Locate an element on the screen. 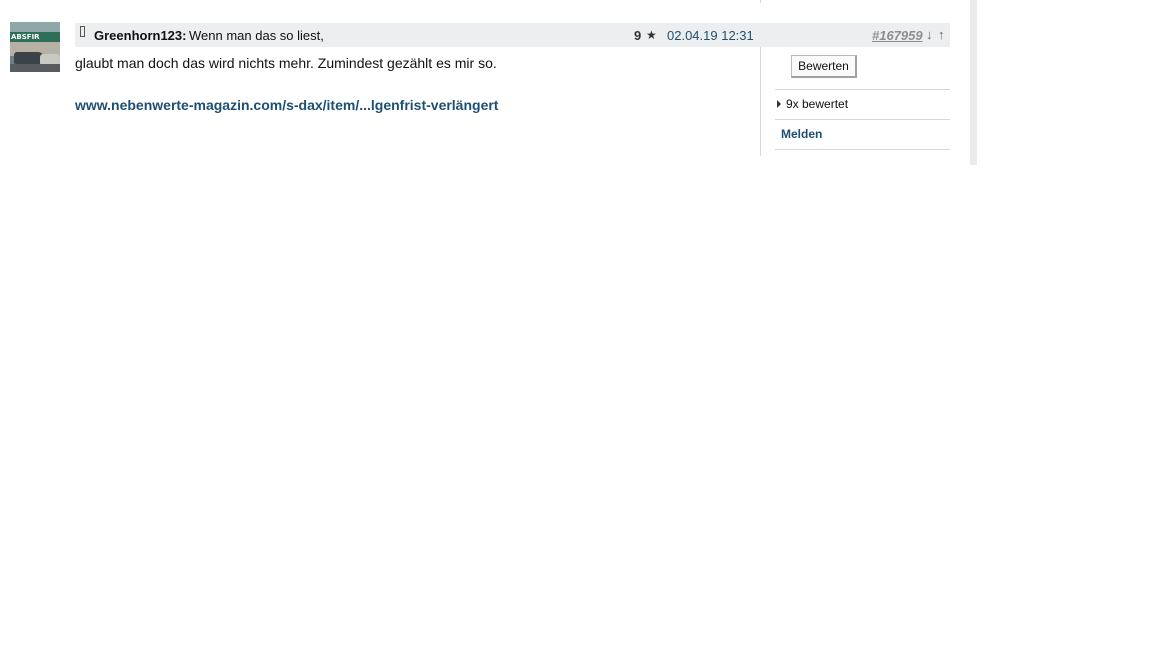 The image size is (1152, 648). post-timestamp: 02.04.19 12:31 is located at coordinates (710, 35).